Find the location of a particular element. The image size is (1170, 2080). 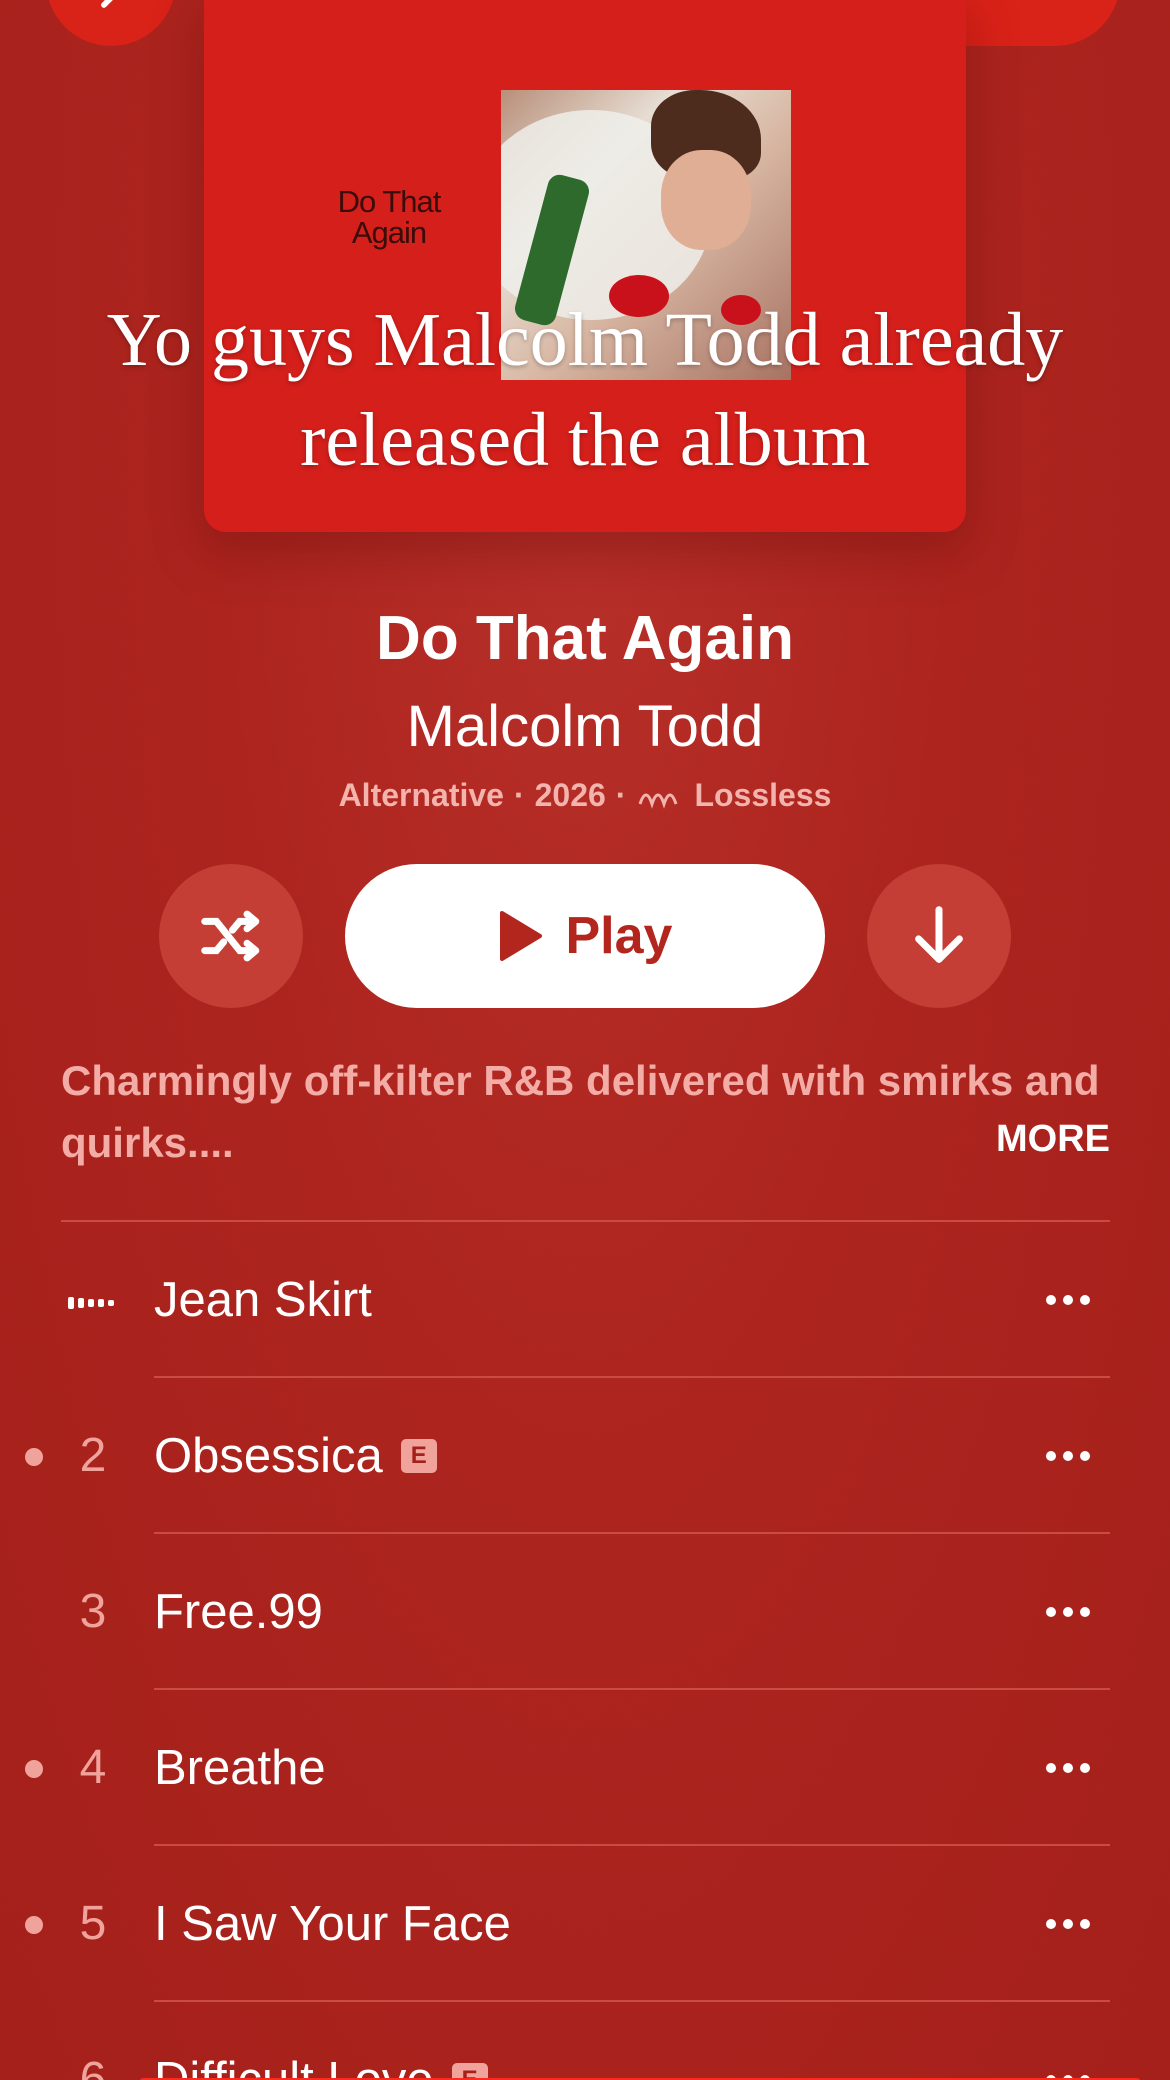

track-title-wrap: Obsessica E is located at coordinates (295, 1456).